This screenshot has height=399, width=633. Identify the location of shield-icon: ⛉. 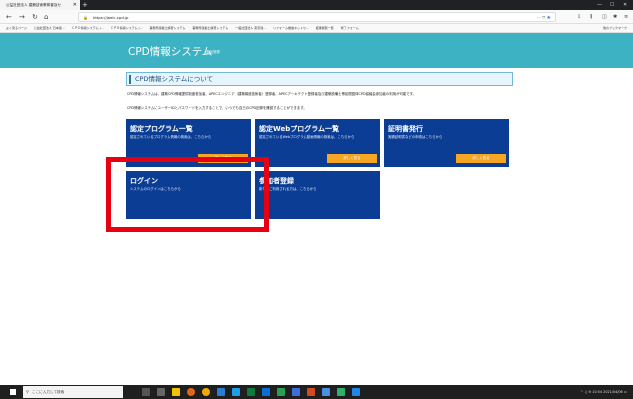
(543, 17).